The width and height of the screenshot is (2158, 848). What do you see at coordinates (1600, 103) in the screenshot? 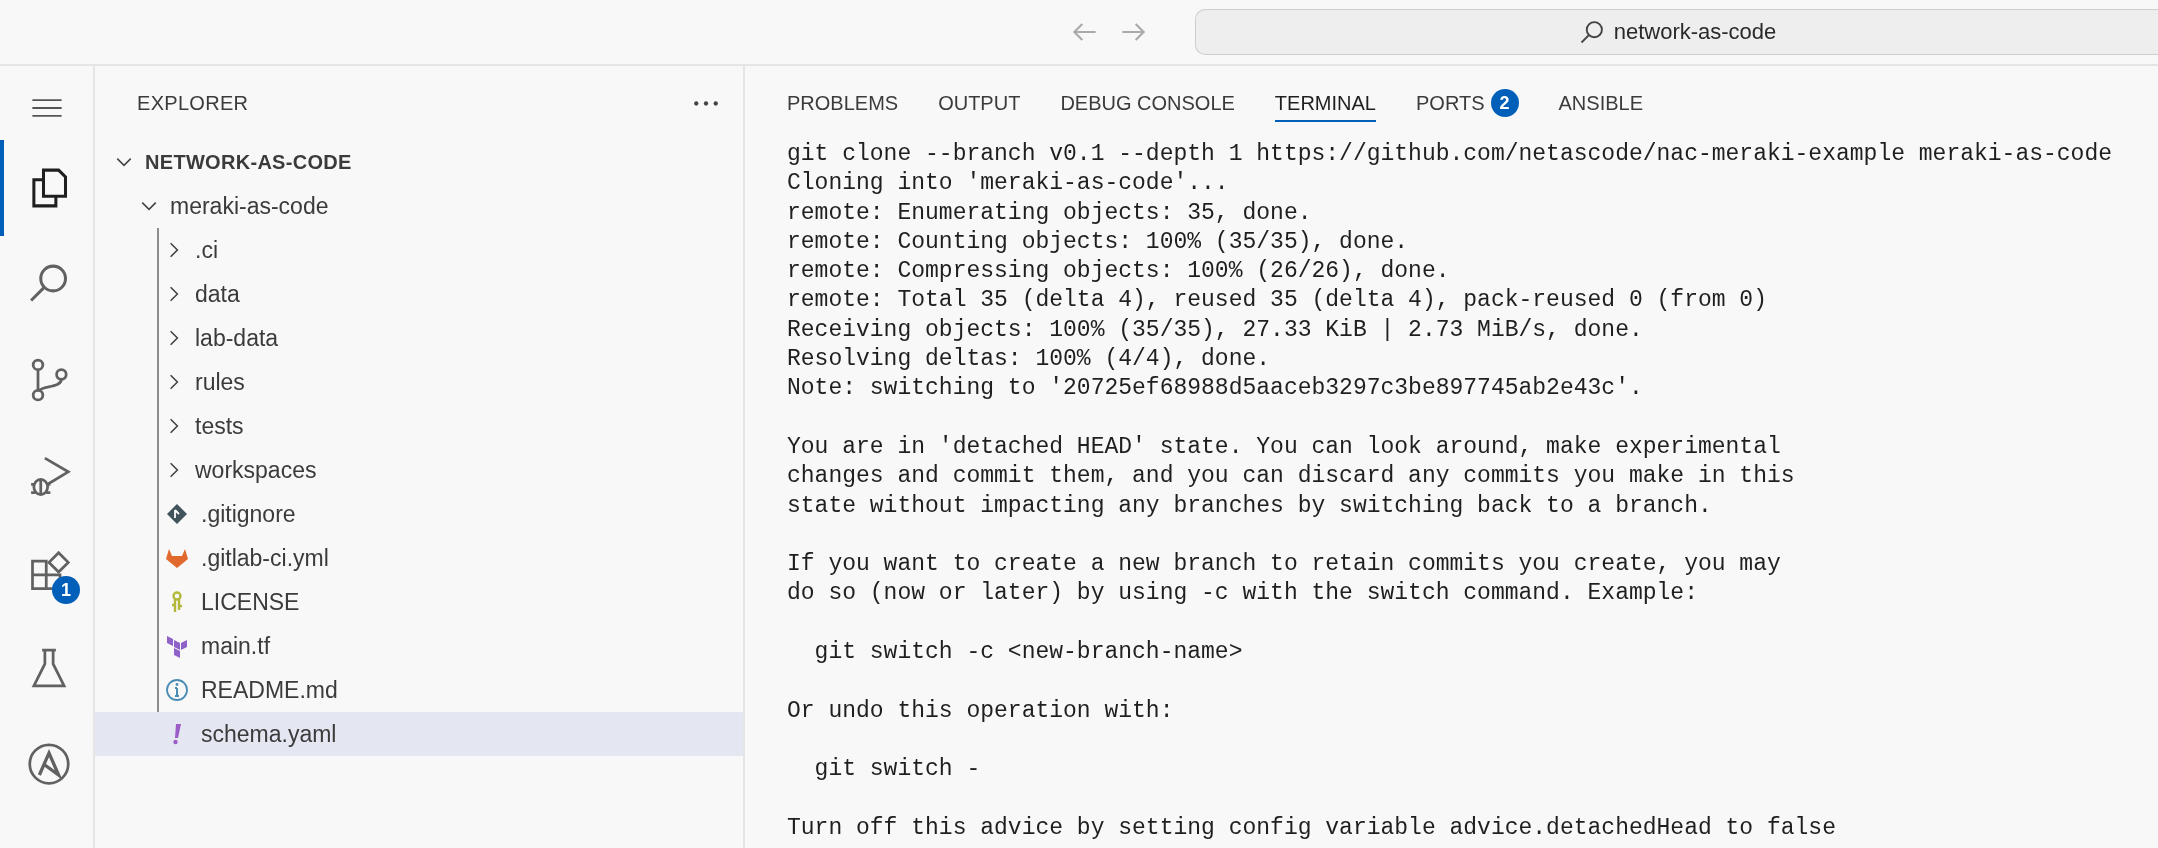
I see `panel-tab: ANSIBLE` at bounding box center [1600, 103].